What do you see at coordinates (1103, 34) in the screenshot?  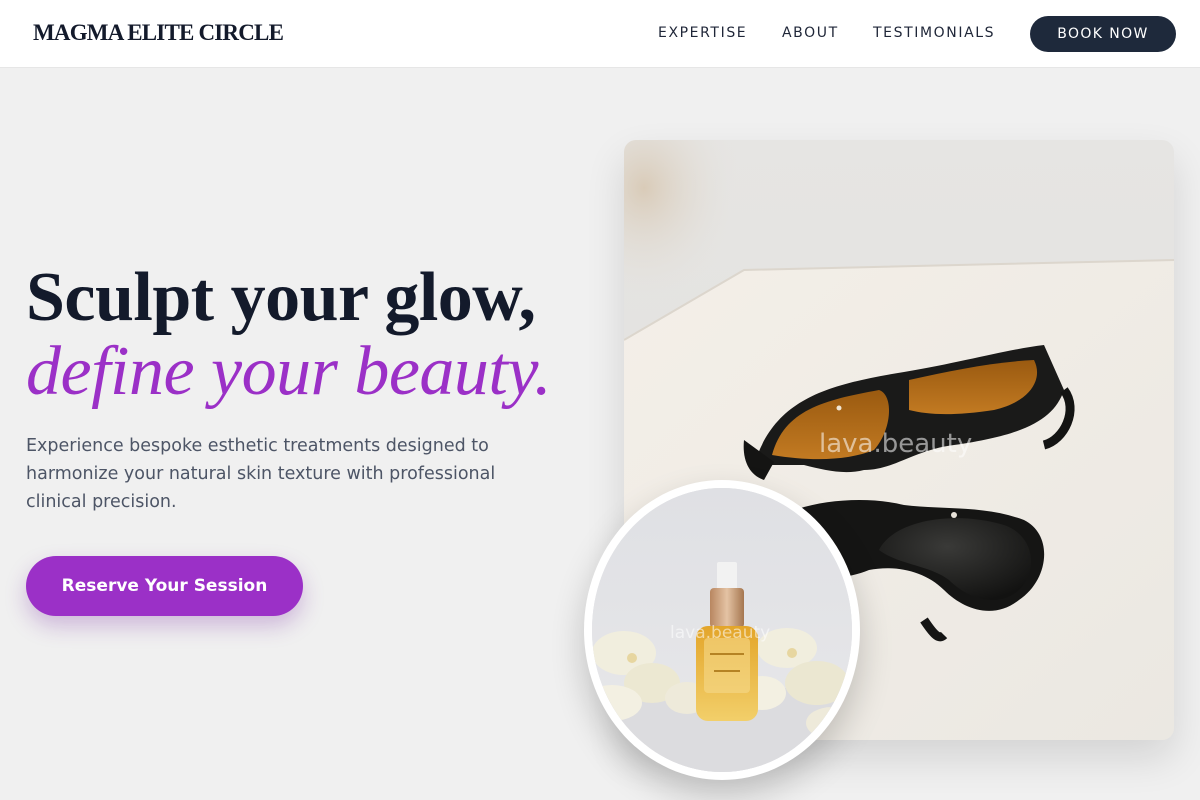 I see `book-now-button: BOOK NOW` at bounding box center [1103, 34].